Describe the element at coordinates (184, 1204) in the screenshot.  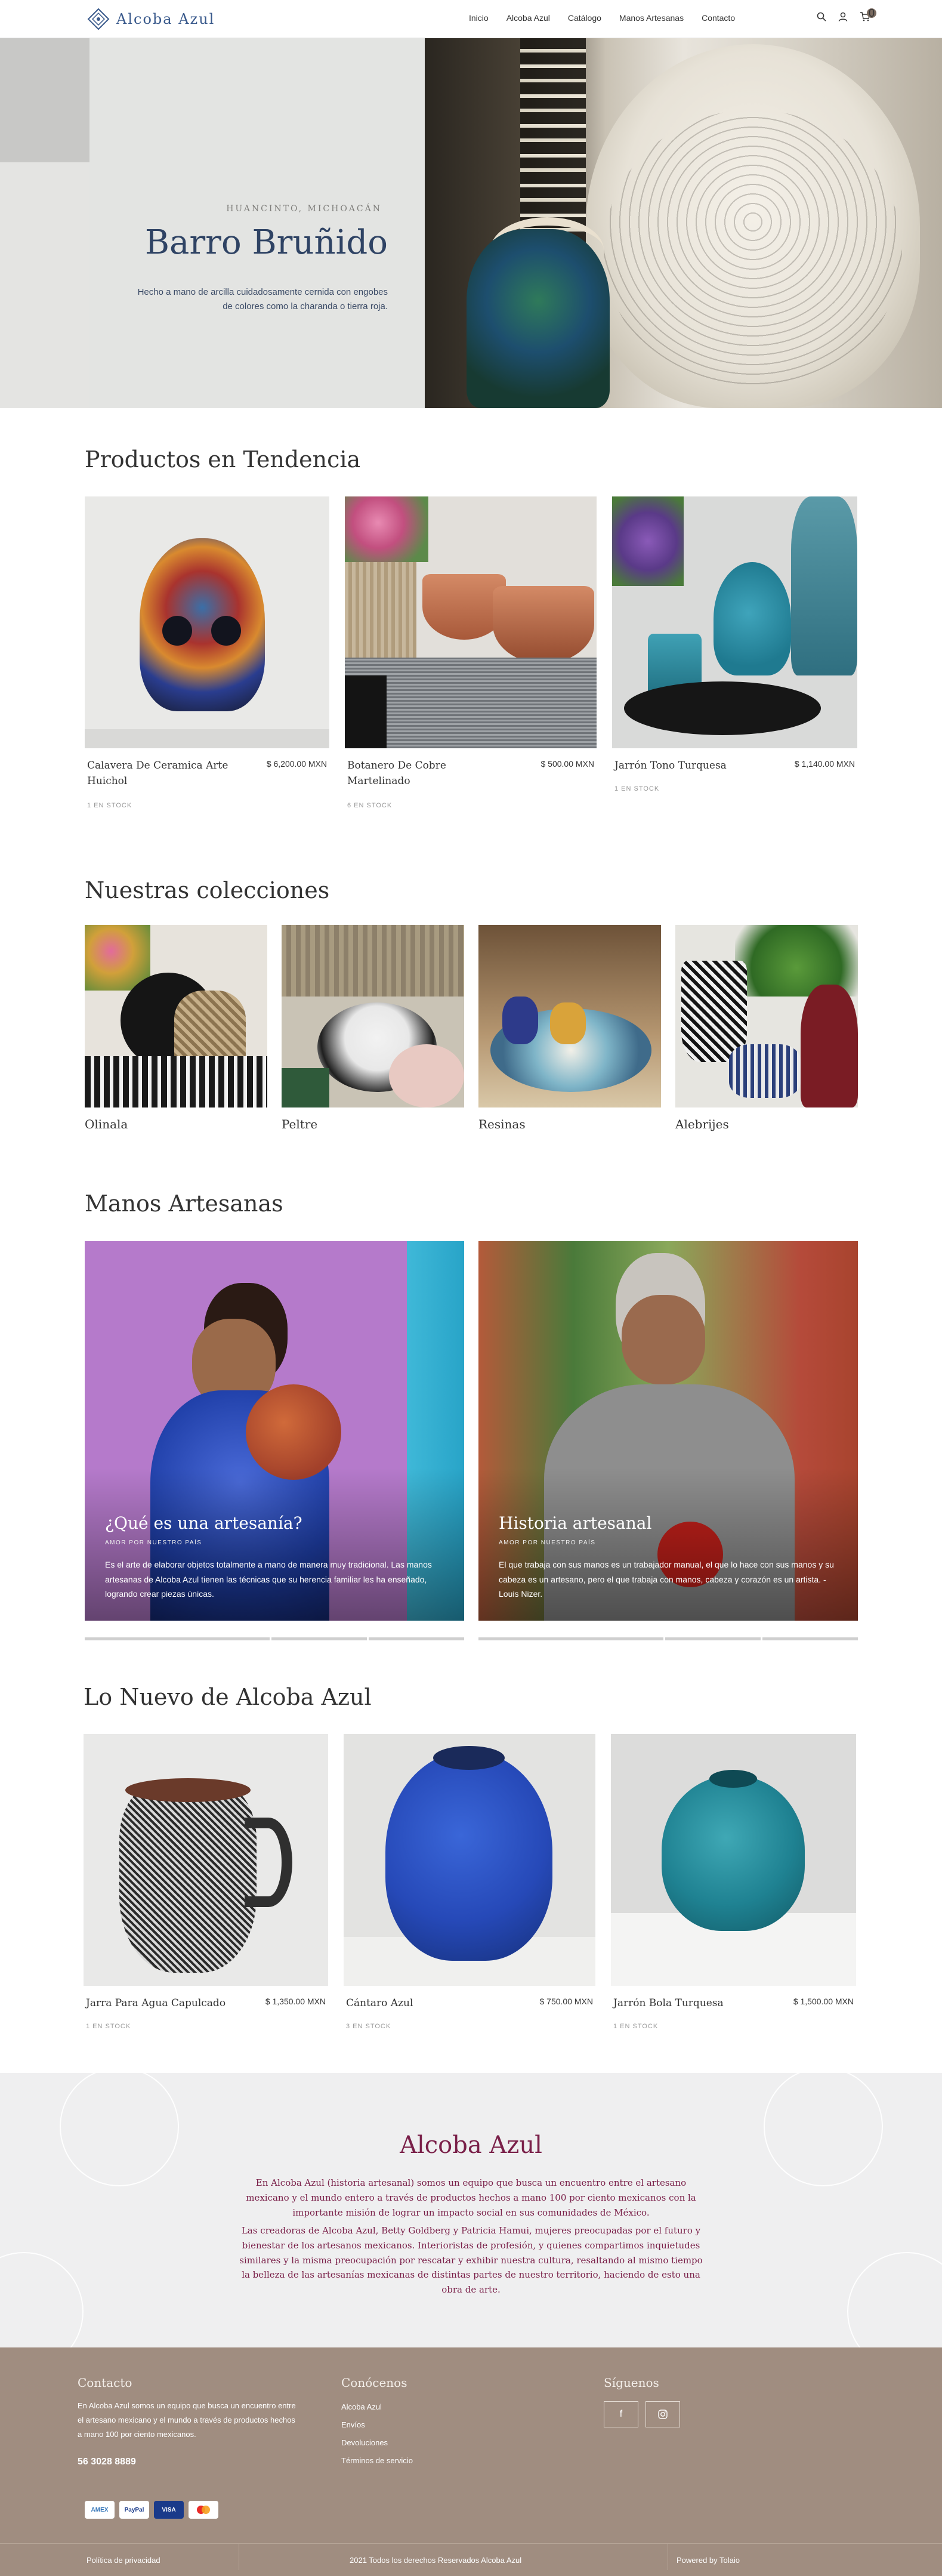
I see `artisans-title: Manos Artesanas` at that location.